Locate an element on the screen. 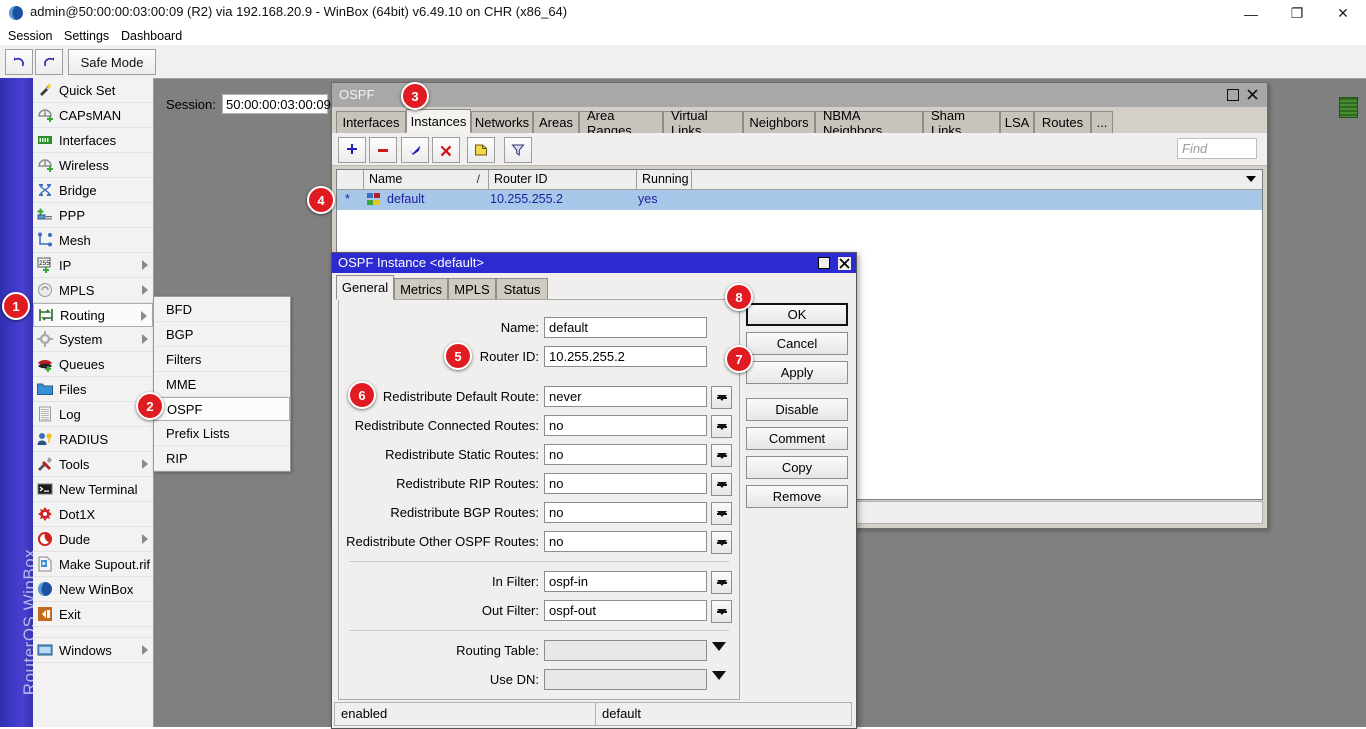 Image resolution: width=1366 pixels, height=729 pixels. disable-icon is located at coordinates (446, 150).